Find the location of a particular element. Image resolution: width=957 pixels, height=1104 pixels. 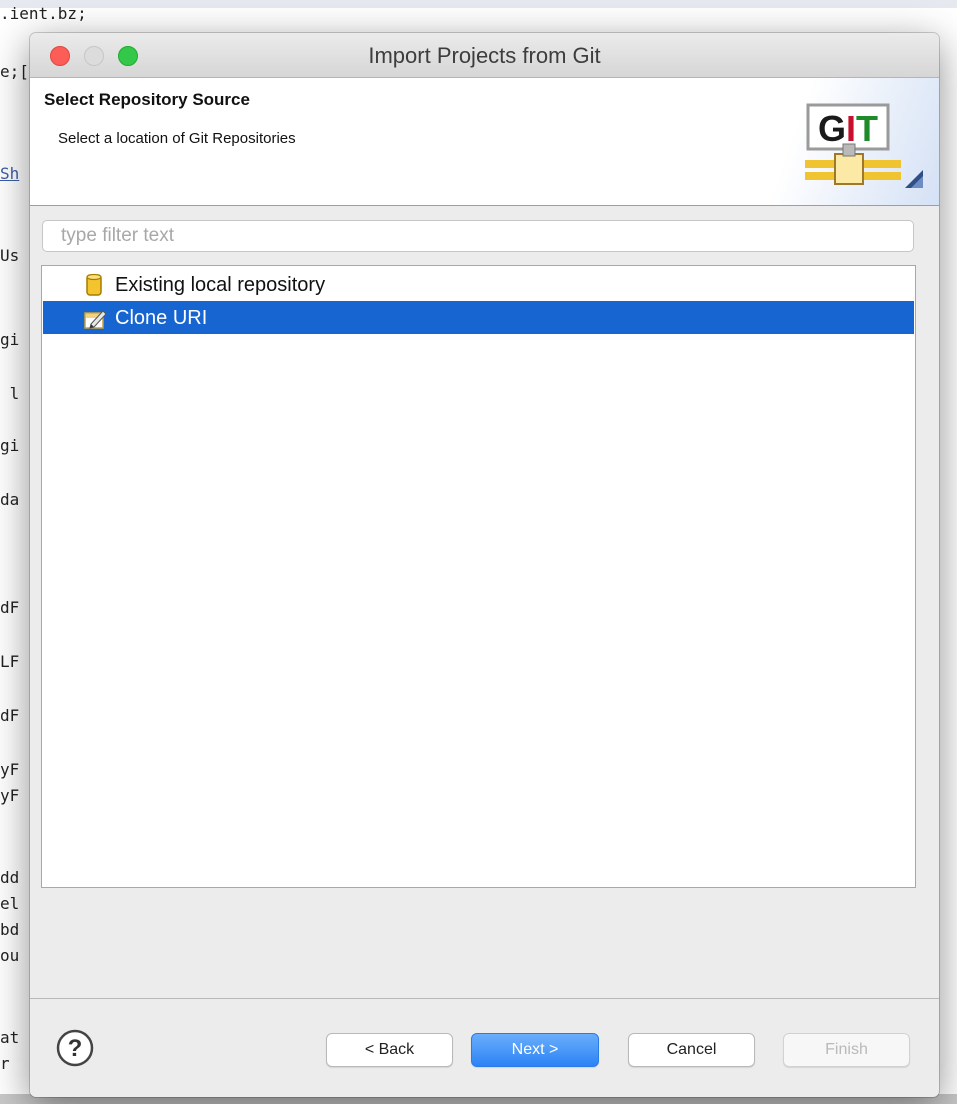

title-bar: Import Projects from Git is located at coordinates (484, 55).